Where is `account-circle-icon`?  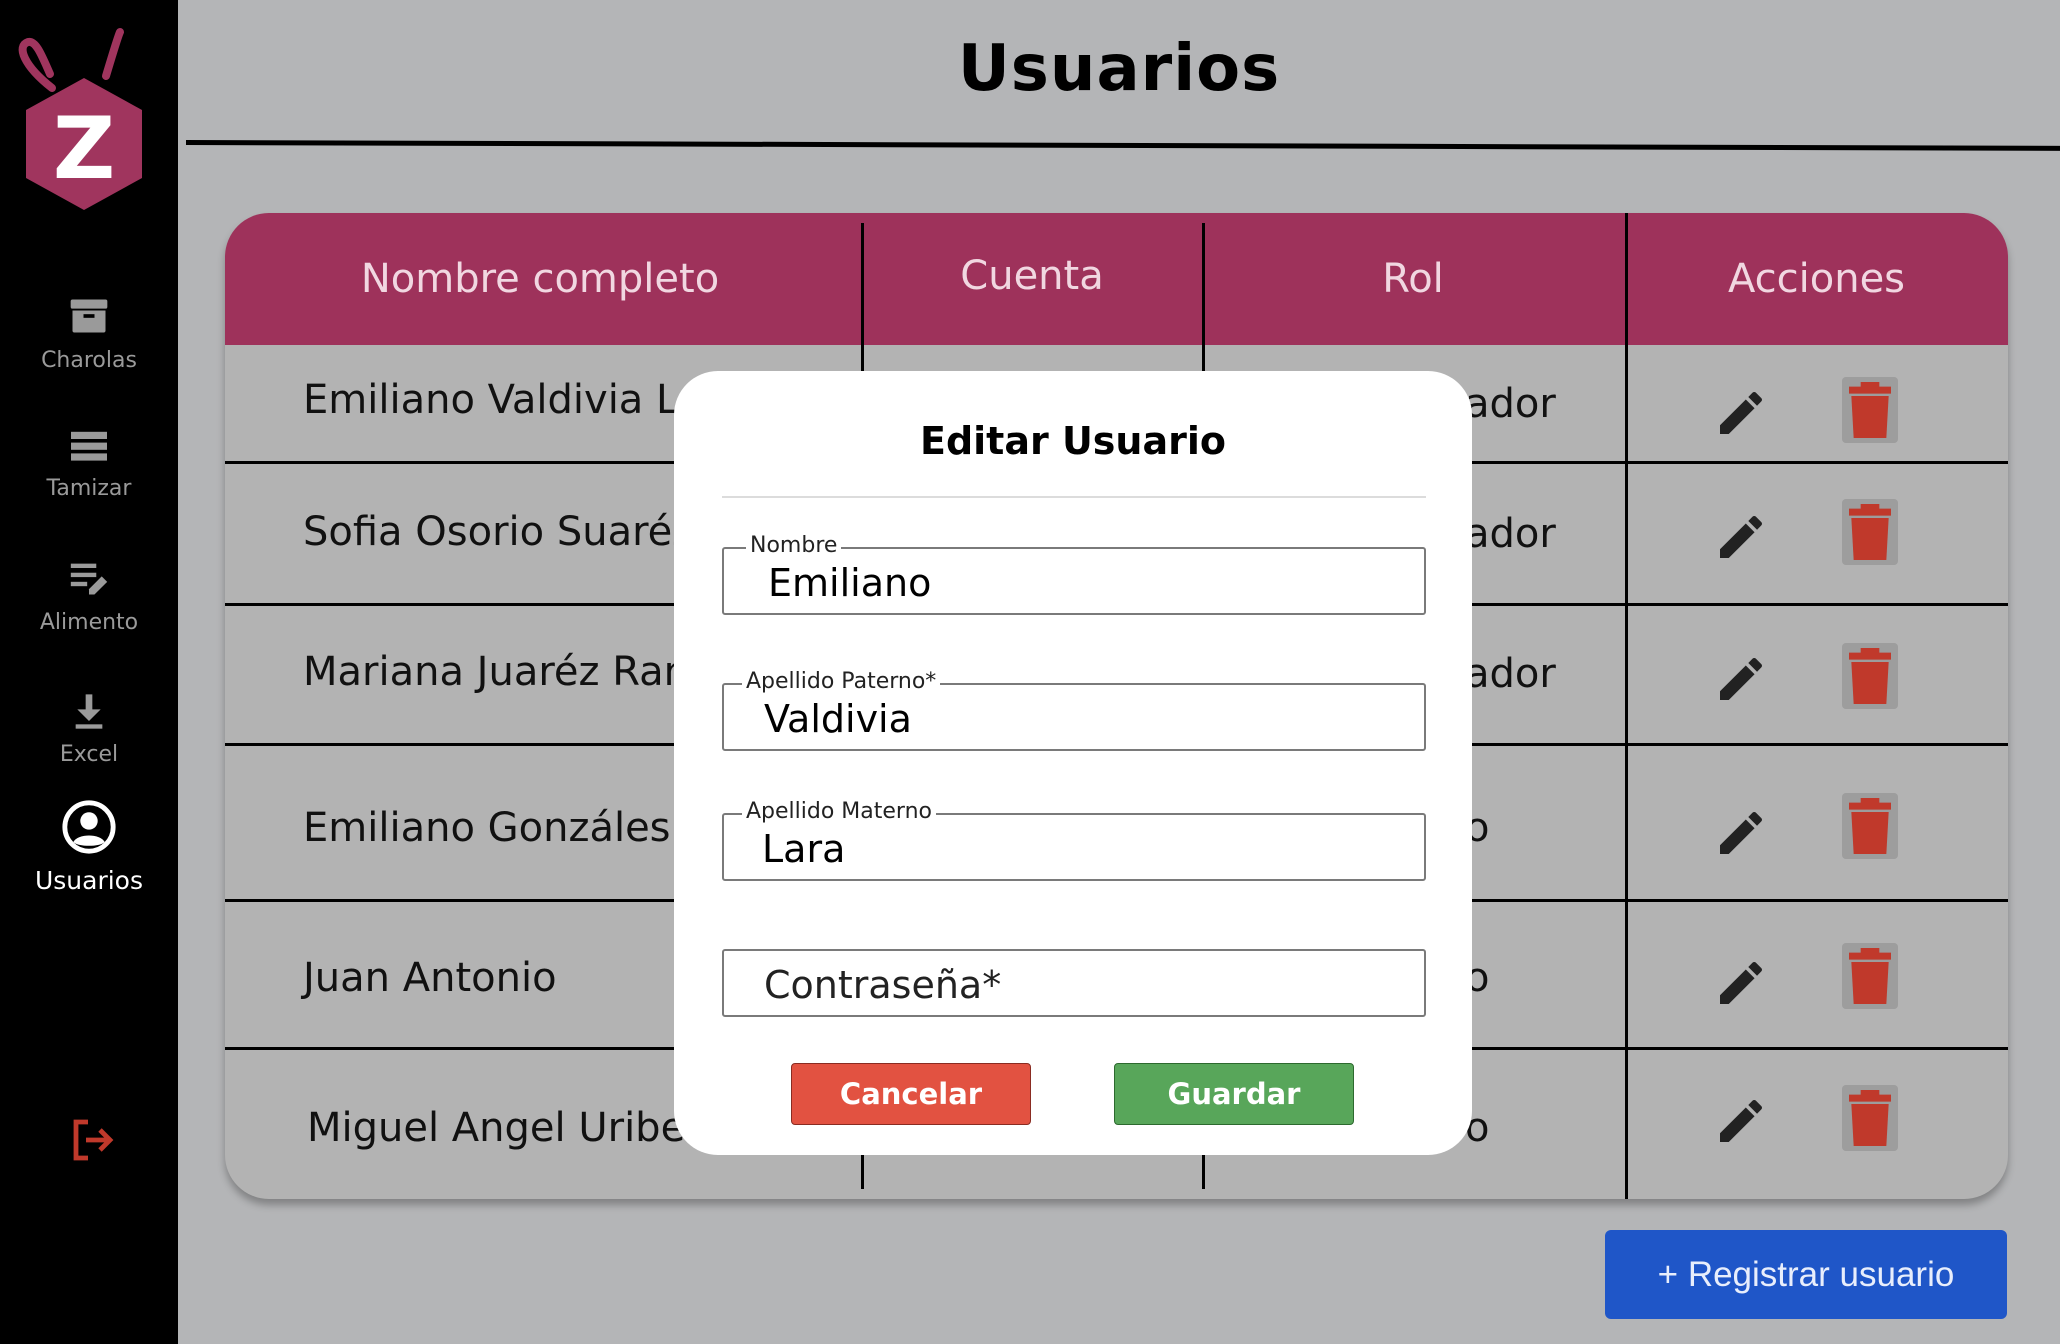 account-circle-icon is located at coordinates (89, 827).